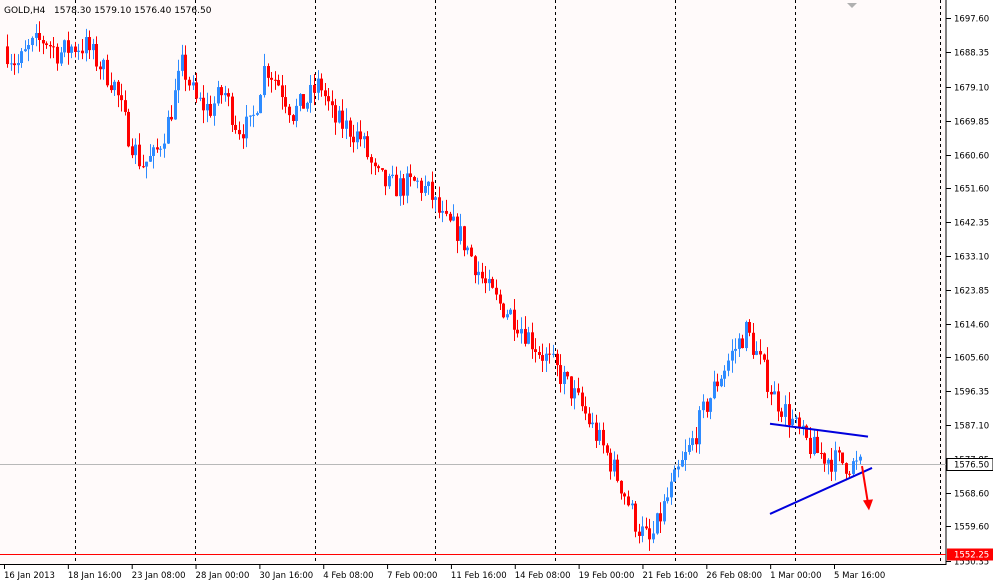 Image resolution: width=993 pixels, height=584 pixels. What do you see at coordinates (971, 20) in the screenshot?
I see `price-tick-label: 1697.60` at bounding box center [971, 20].